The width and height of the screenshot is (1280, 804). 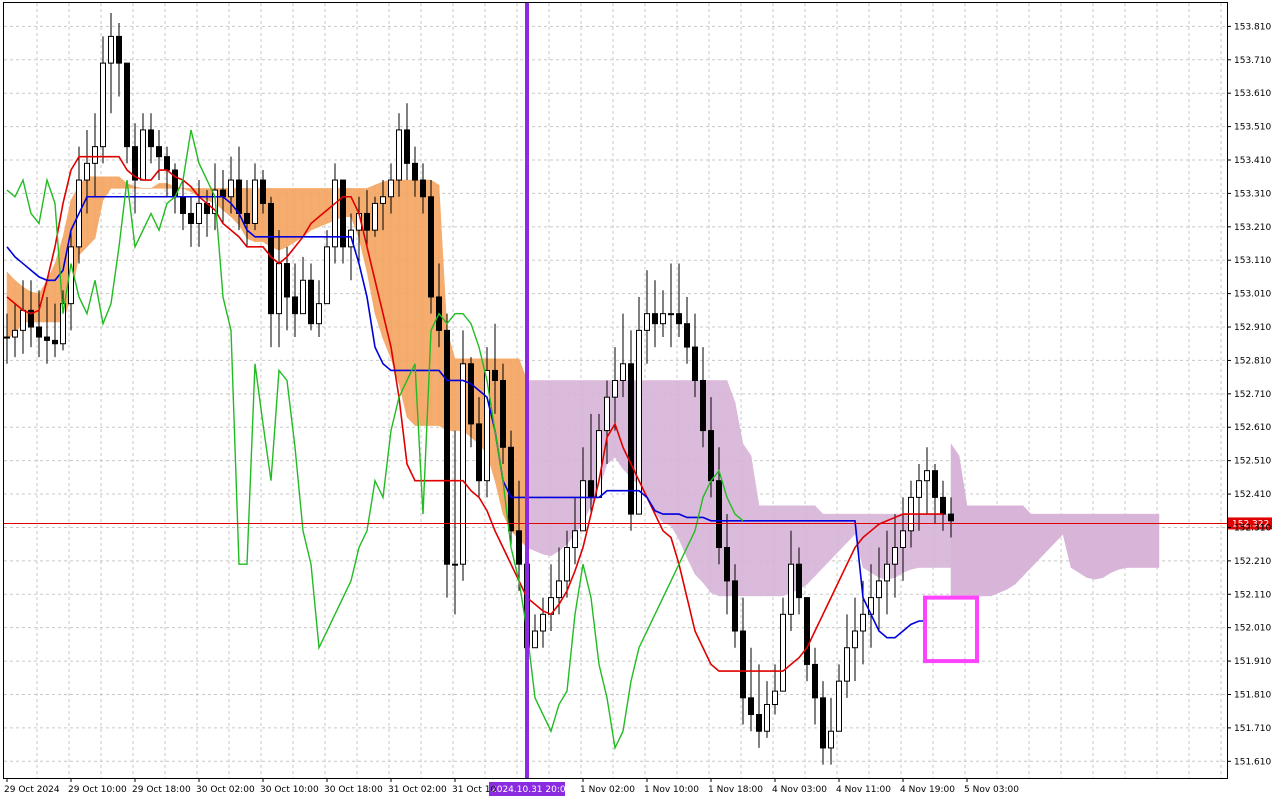 I want to click on price-tick-label: 152.110, so click(x=1252, y=595).